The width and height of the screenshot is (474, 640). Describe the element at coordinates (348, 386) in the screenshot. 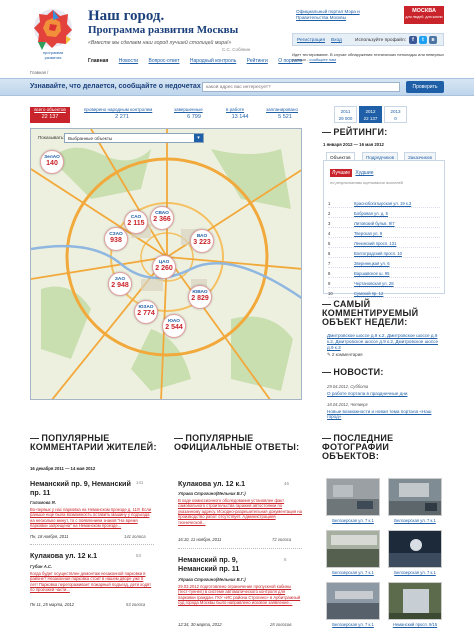

I see `news-date: 29.04.2012, Суббота` at that location.